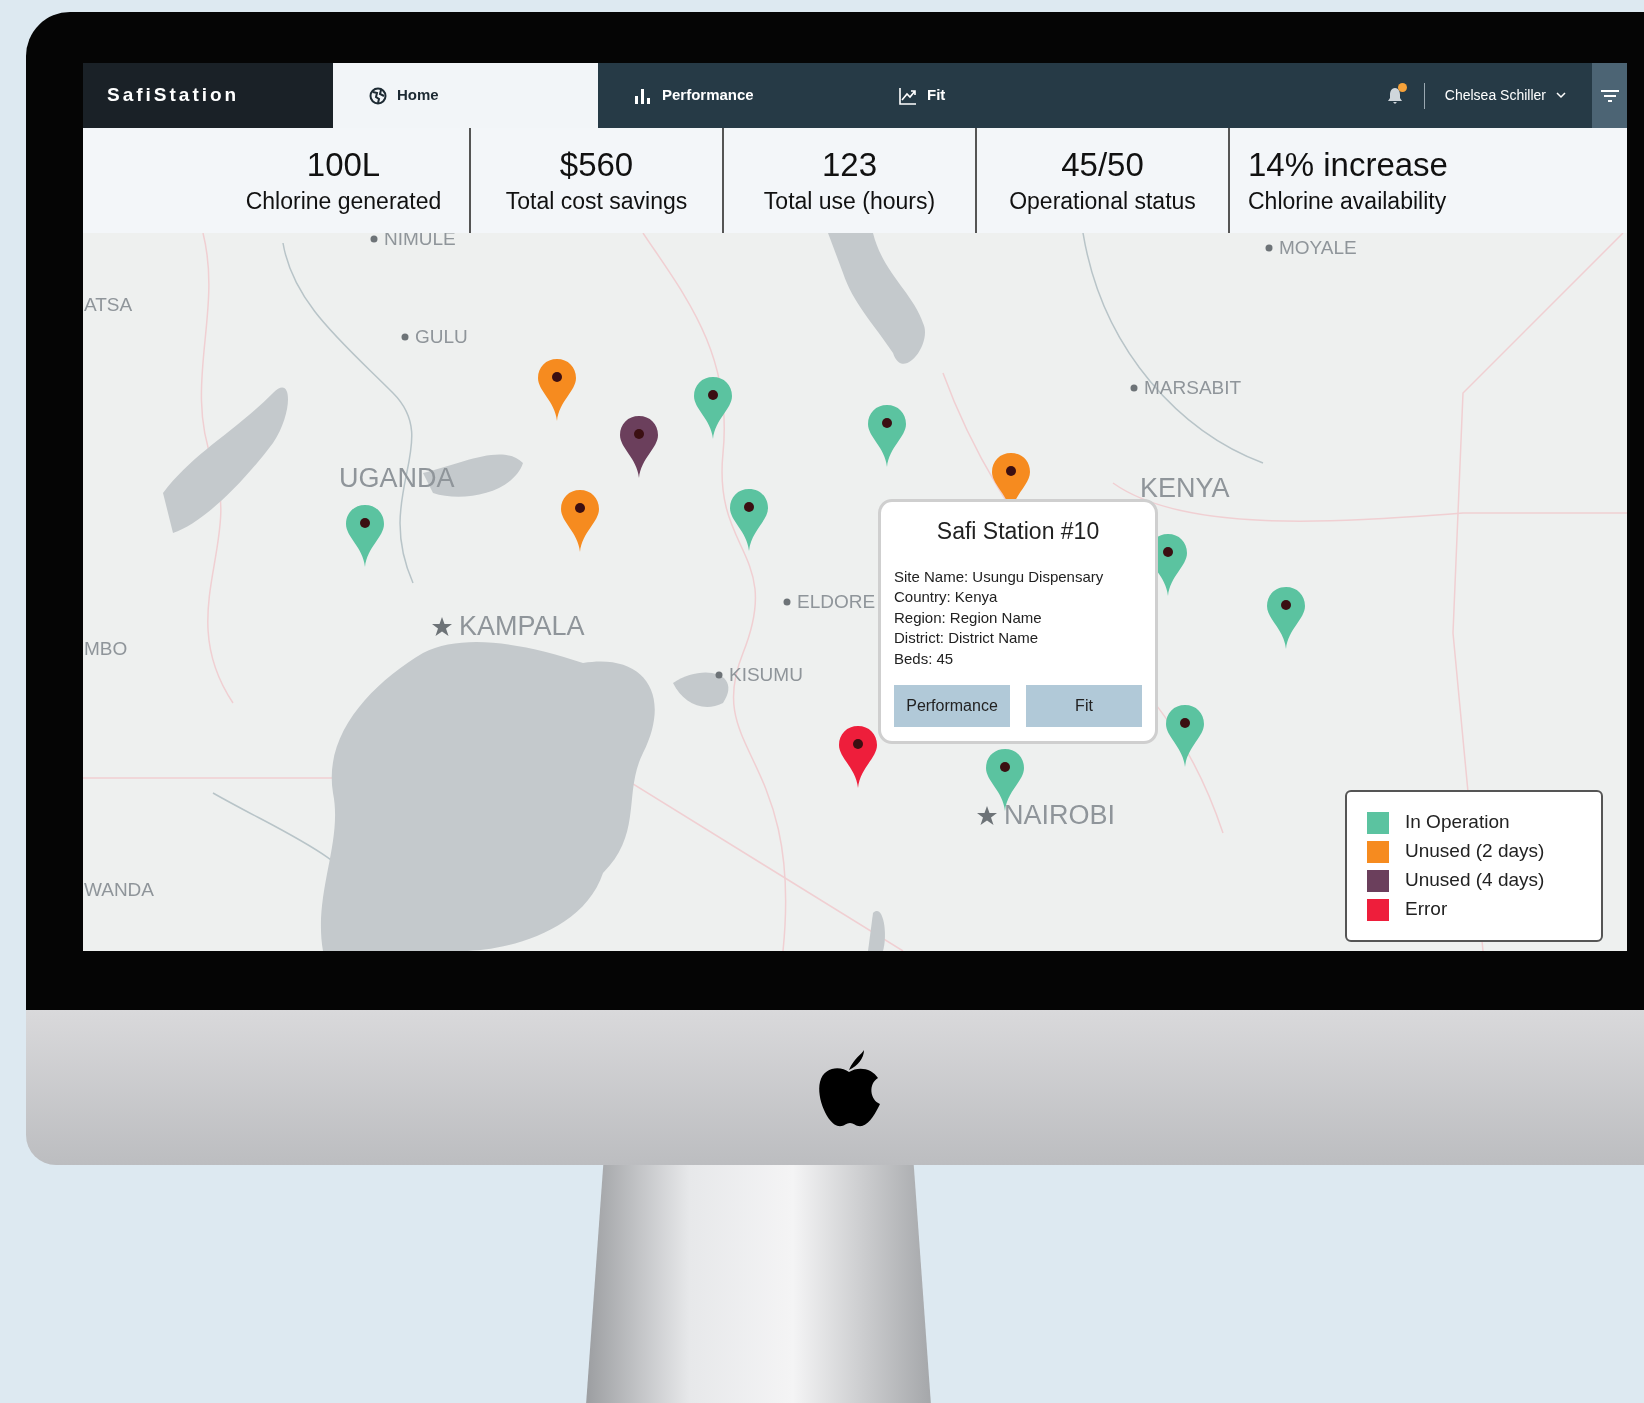 This screenshot has width=1644, height=1403. Describe the element at coordinates (1193, 387) in the screenshot. I see `map-place-label: MARSABIT` at that location.